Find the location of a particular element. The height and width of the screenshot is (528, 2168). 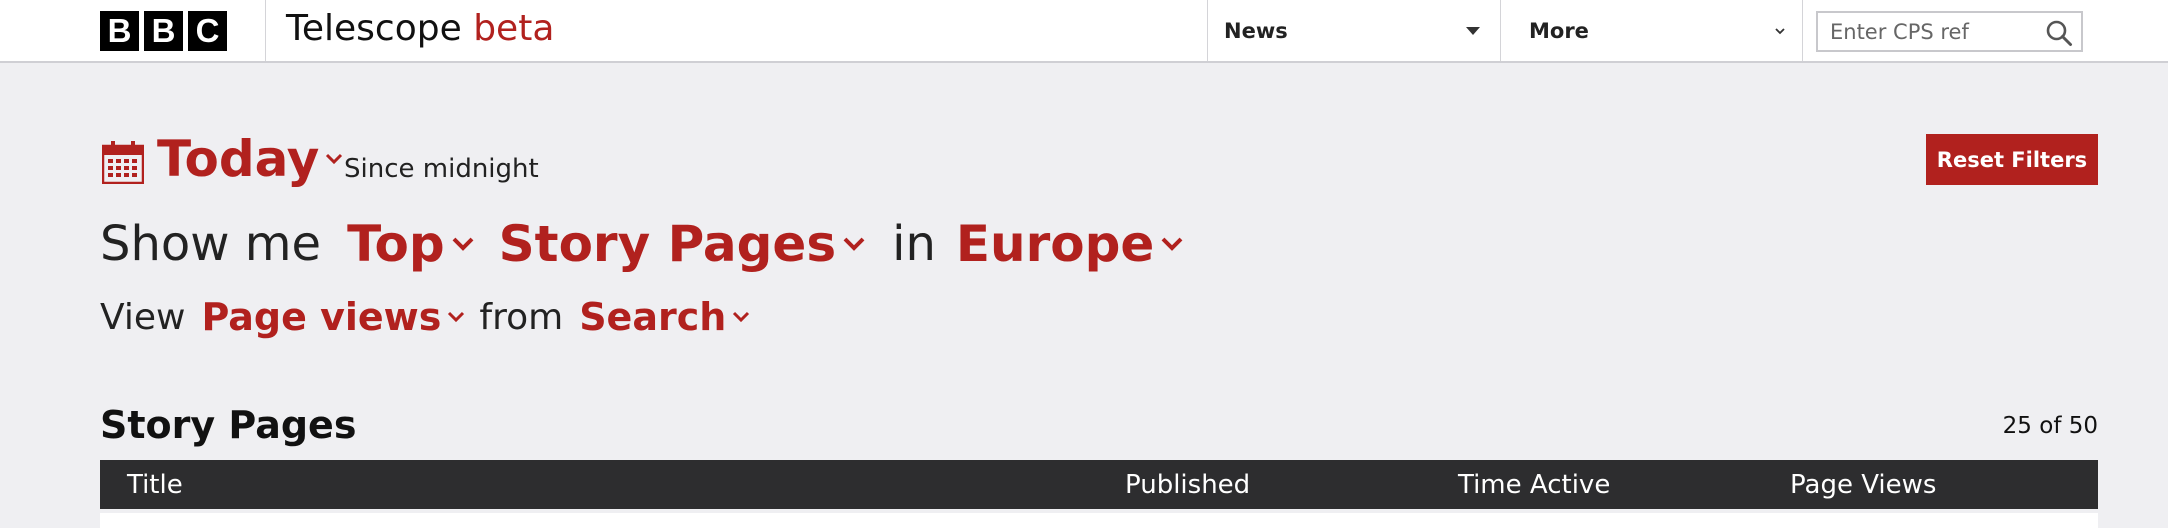

from-label: from is located at coordinates (521, 317).